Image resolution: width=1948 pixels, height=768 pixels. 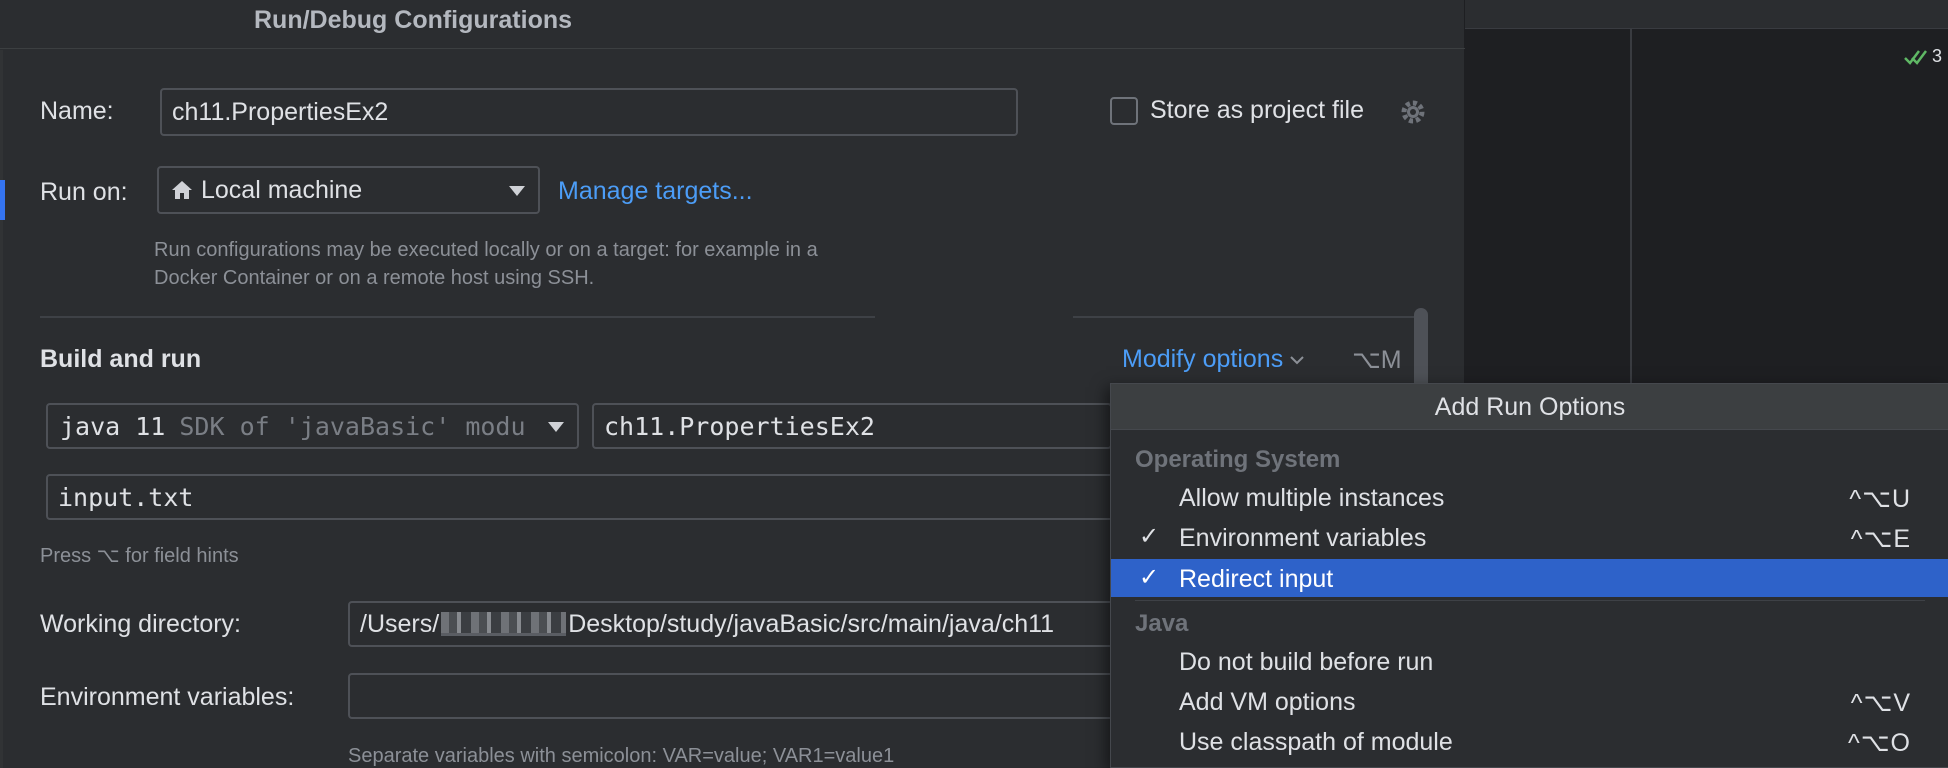 I want to click on gear-icon, so click(x=1413, y=112).